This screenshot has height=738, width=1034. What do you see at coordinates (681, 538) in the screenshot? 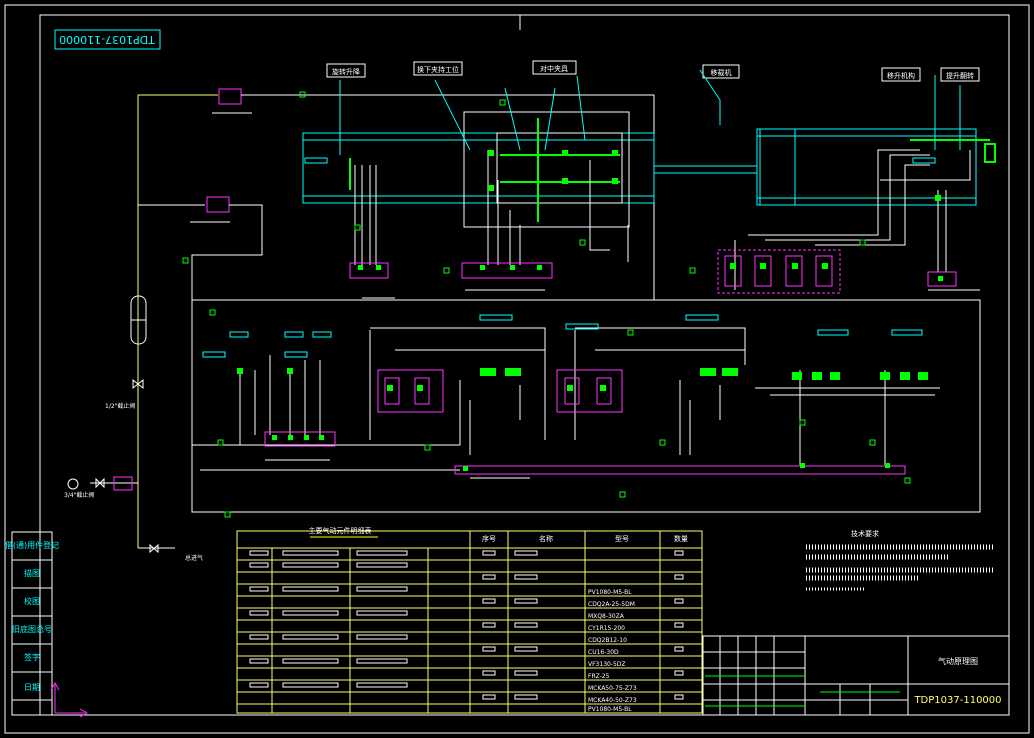
I see `table-header-3: 数量` at bounding box center [681, 538].